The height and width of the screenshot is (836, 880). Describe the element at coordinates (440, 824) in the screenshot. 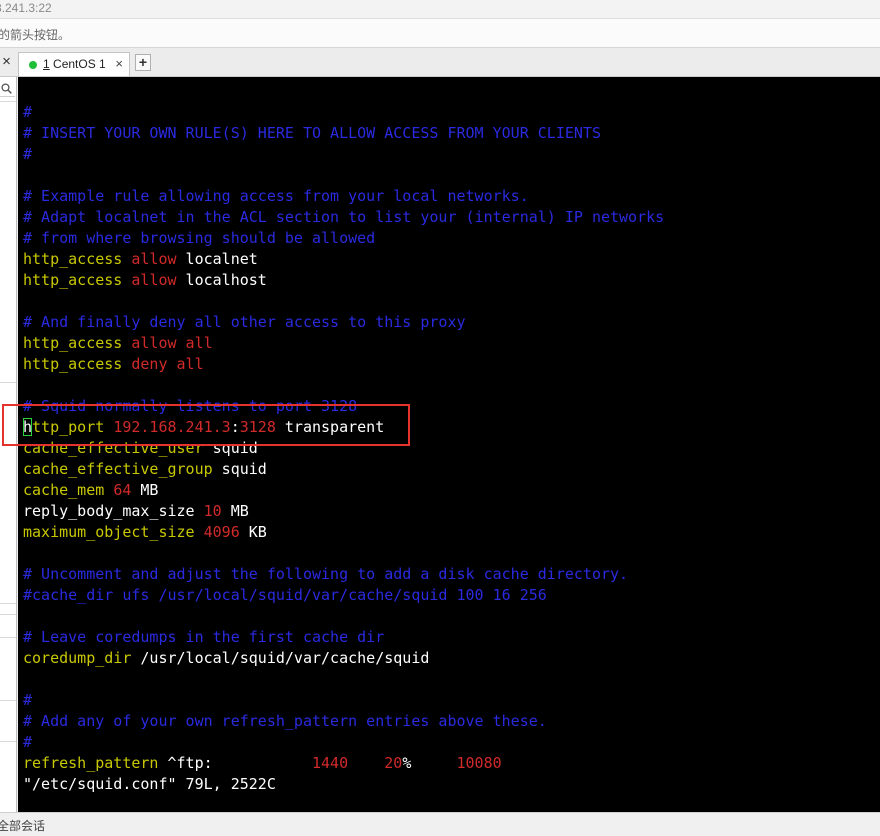

I see `status-bar: 全部会话` at that location.